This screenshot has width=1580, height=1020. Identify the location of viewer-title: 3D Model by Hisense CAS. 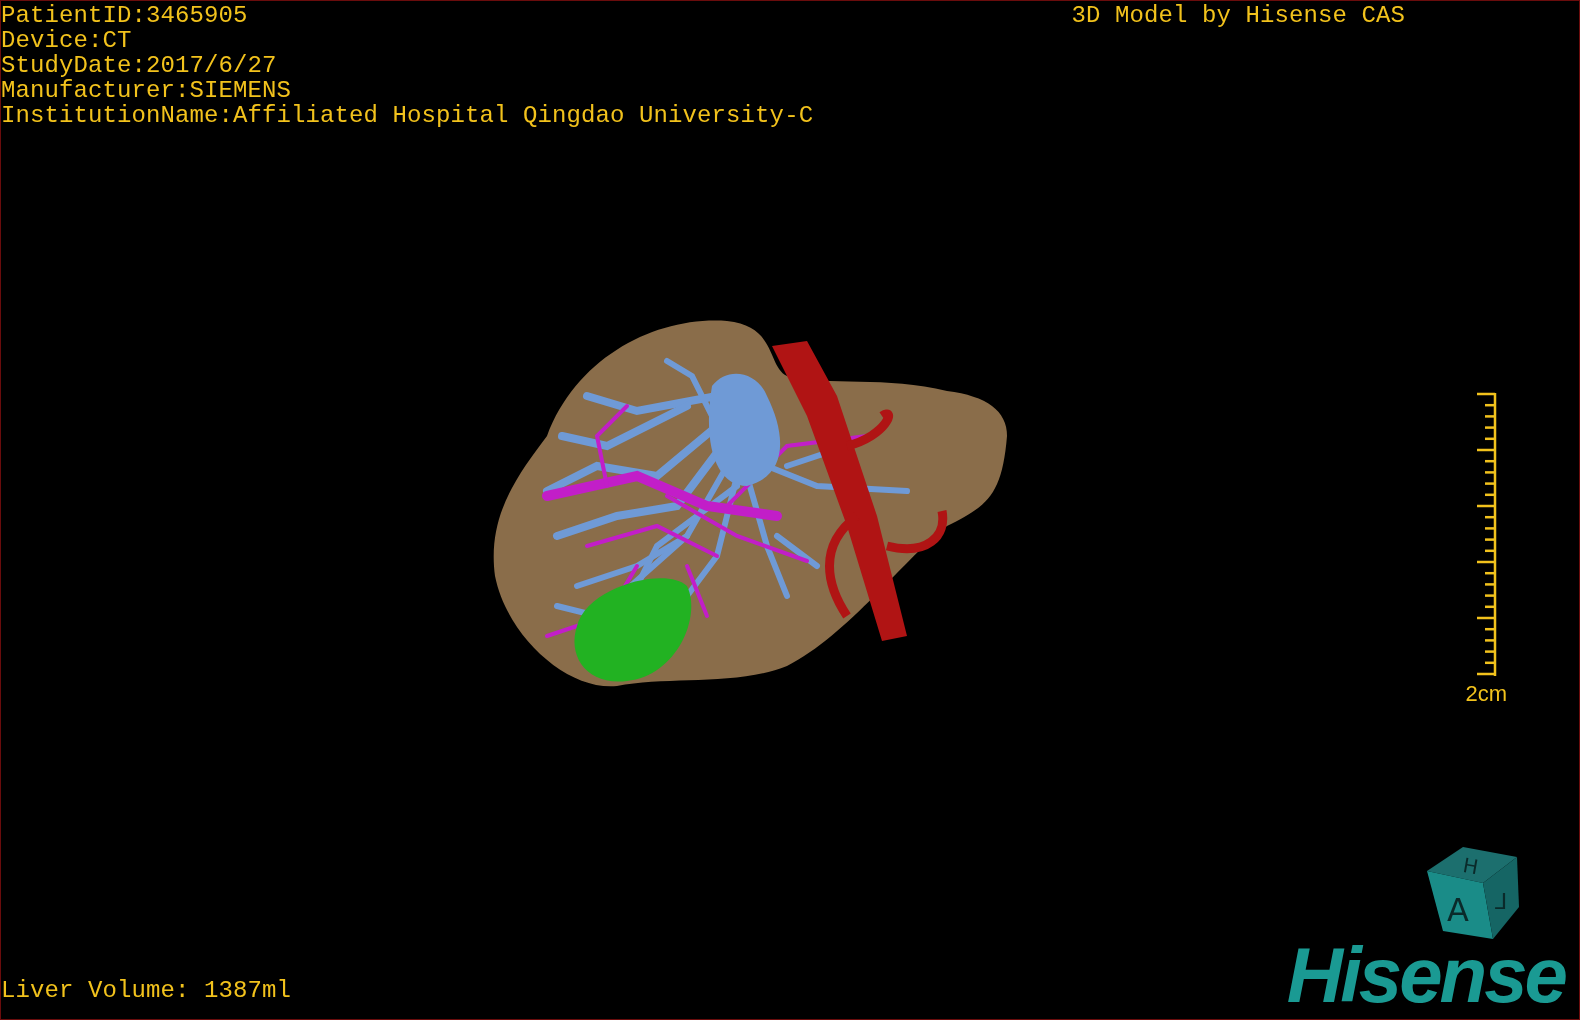
(1238, 15).